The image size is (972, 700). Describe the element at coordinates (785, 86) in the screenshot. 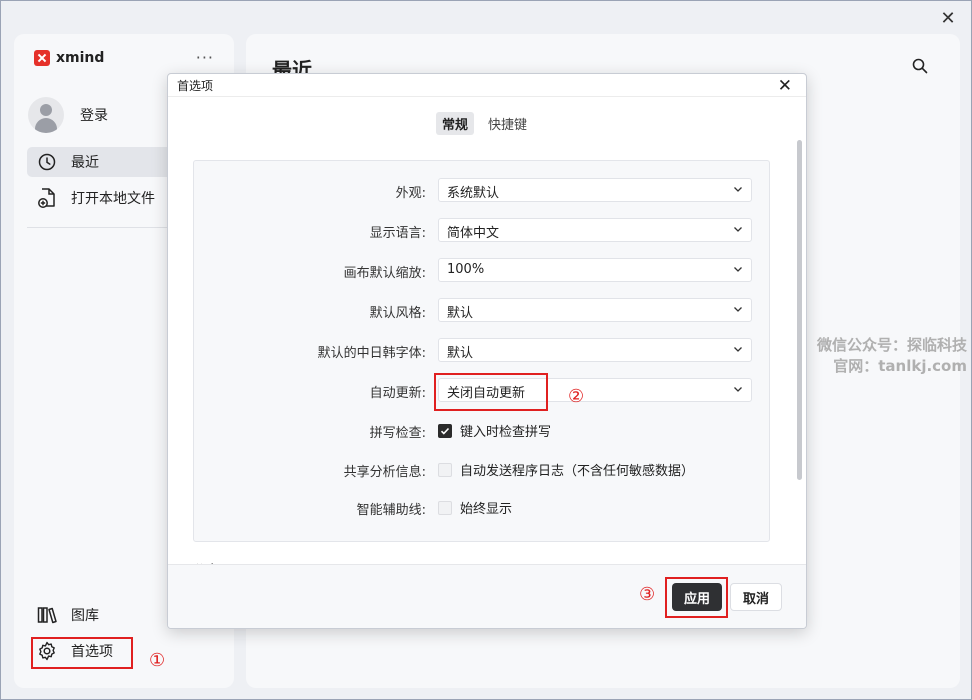

I see `dialog-close-icon: ✕` at that location.